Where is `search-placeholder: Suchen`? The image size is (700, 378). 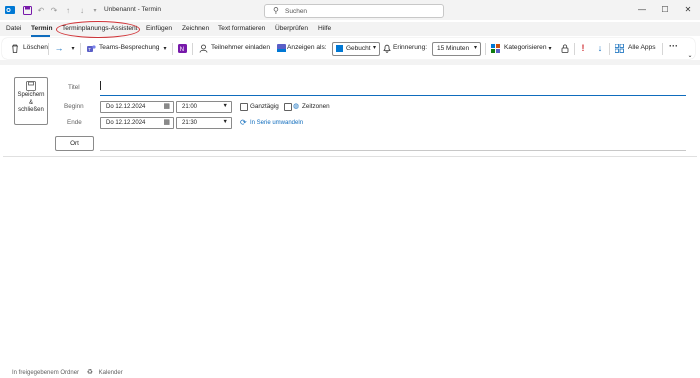
search-placeholder: Suchen is located at coordinates (296, 11).